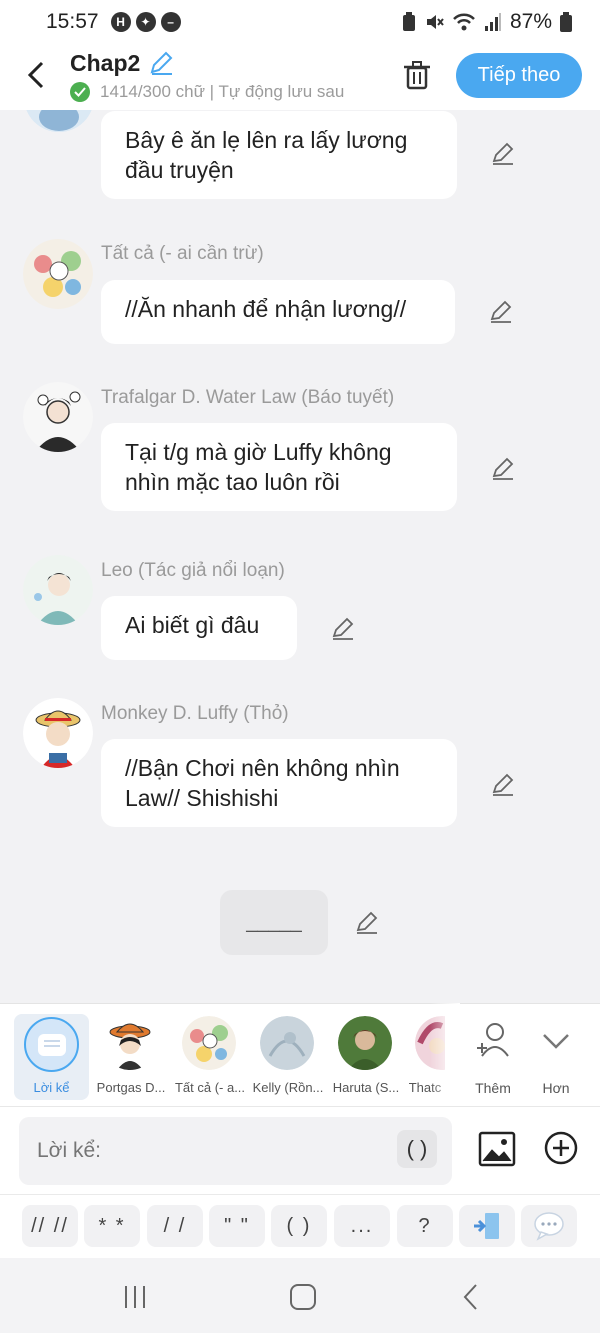 The height and width of the screenshot is (1333, 600). I want to click on character-narrator: Lời kể, so click(51, 1057).